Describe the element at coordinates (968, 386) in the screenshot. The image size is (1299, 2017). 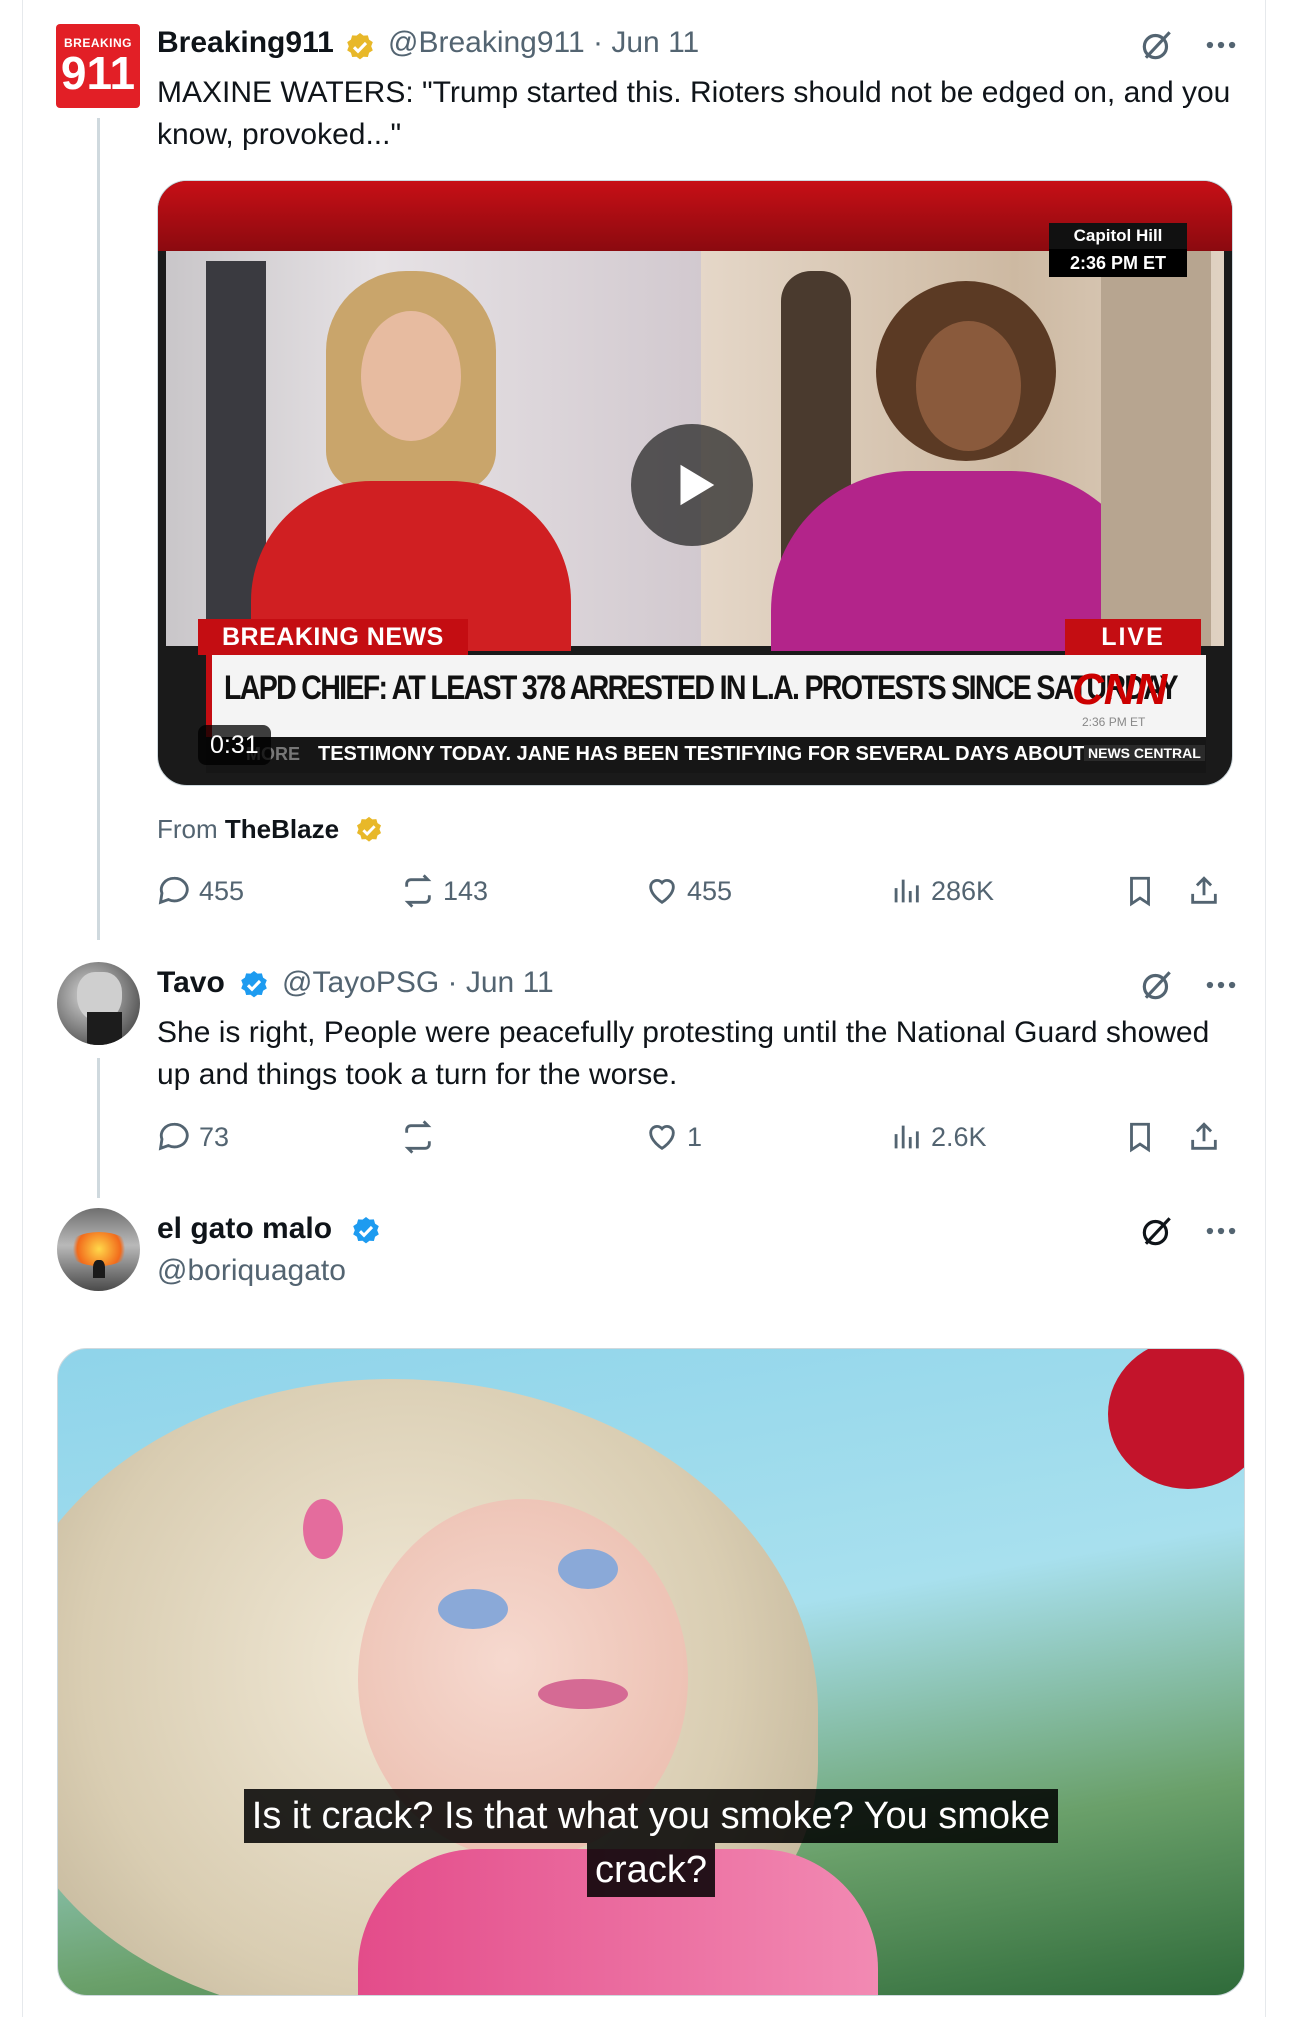
I see `guest-face` at that location.